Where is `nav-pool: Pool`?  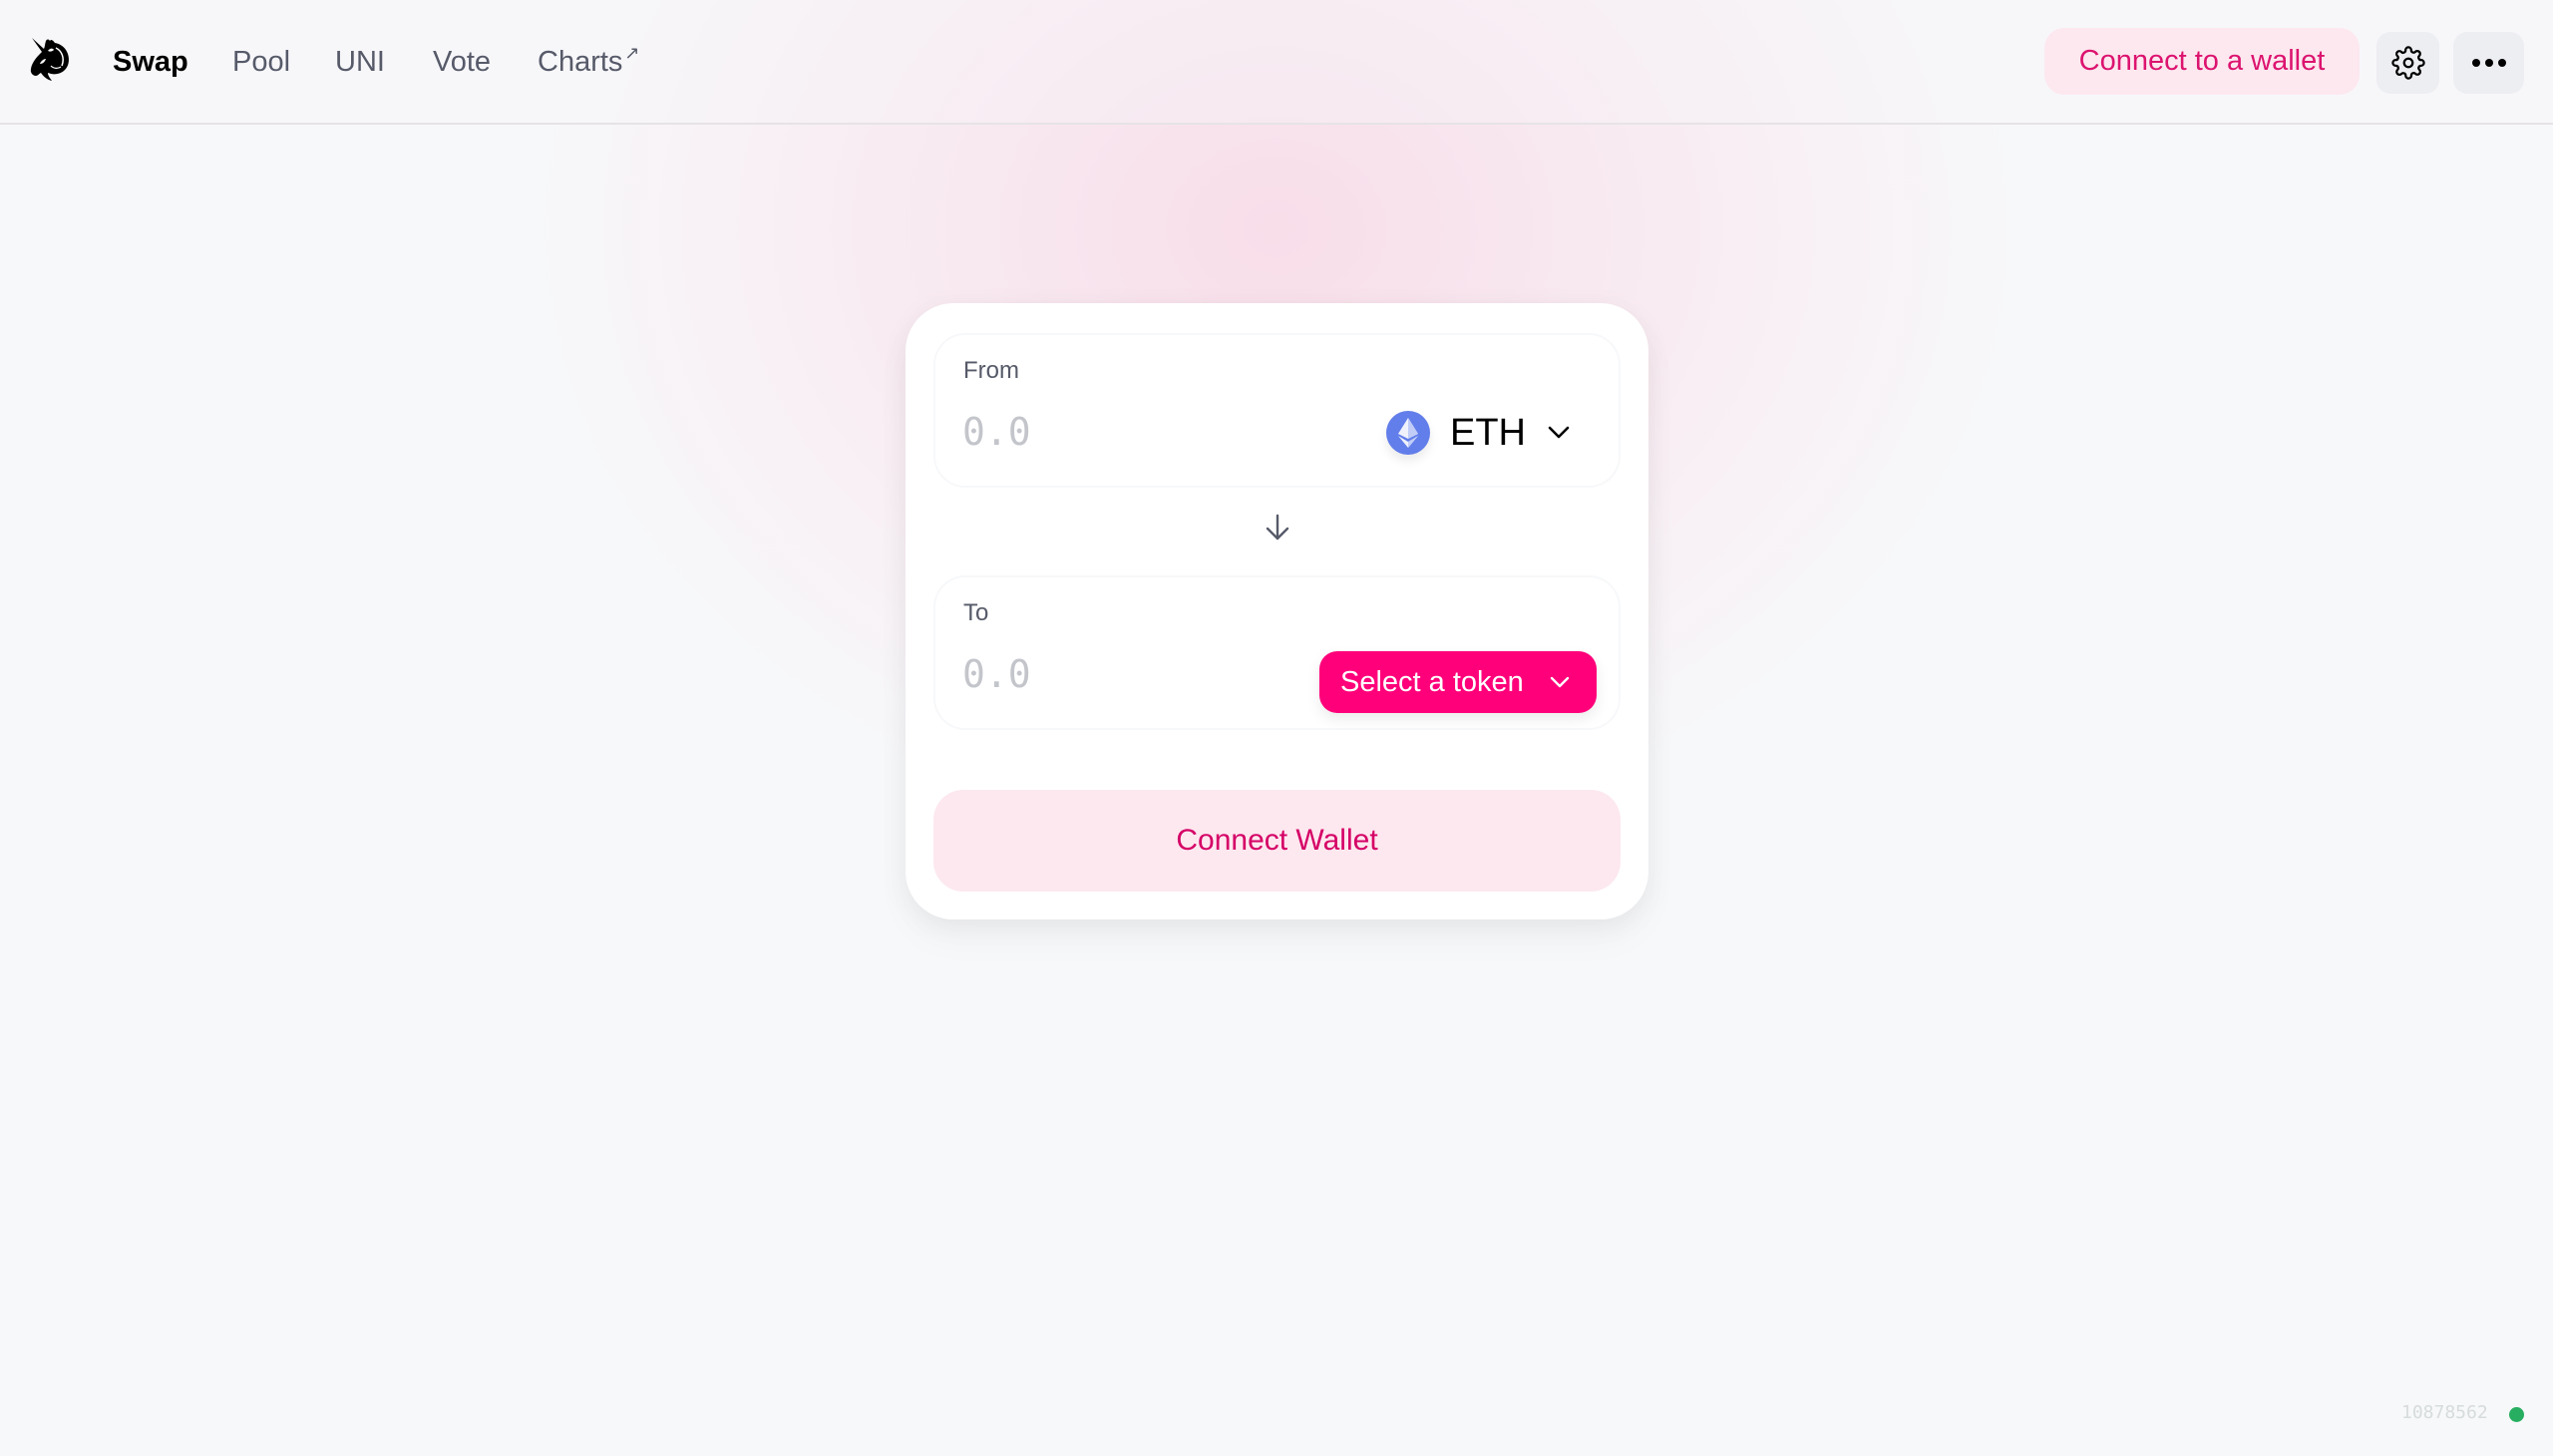 nav-pool: Pool is located at coordinates (261, 62).